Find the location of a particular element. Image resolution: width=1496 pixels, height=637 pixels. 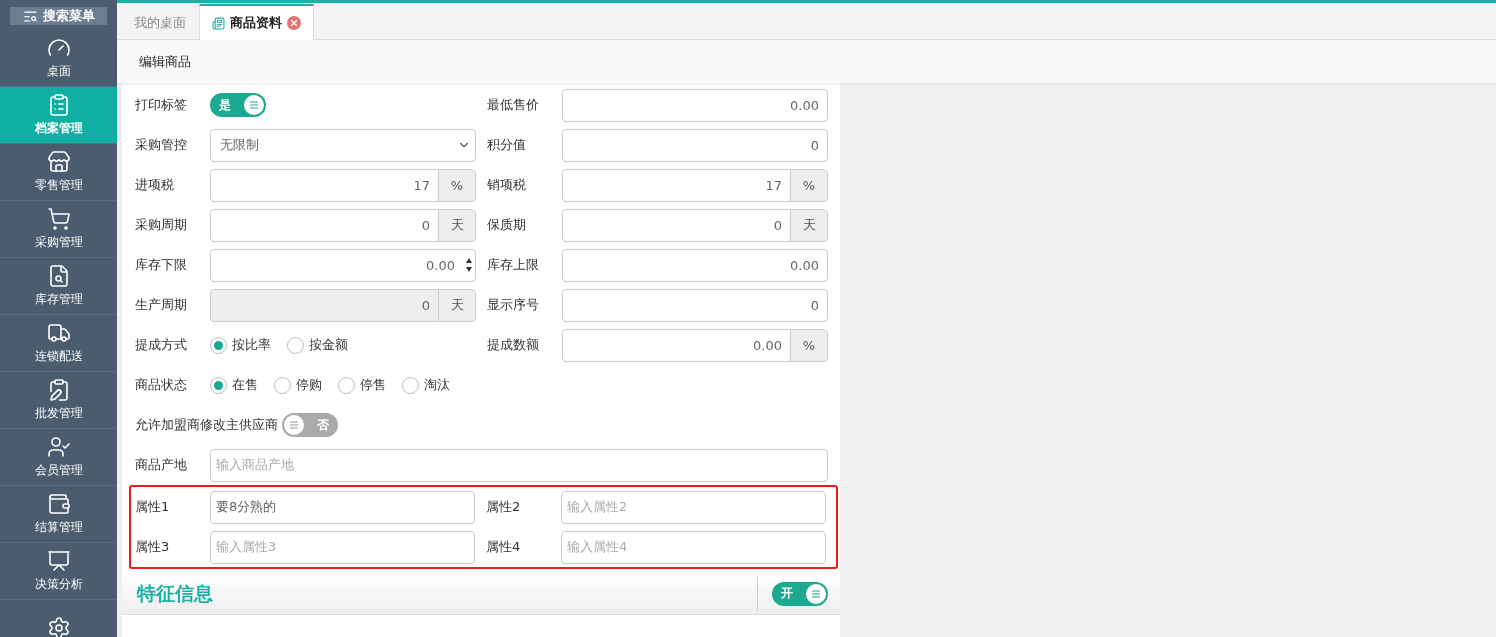

radio-label: 淘汰 is located at coordinates (437, 385).